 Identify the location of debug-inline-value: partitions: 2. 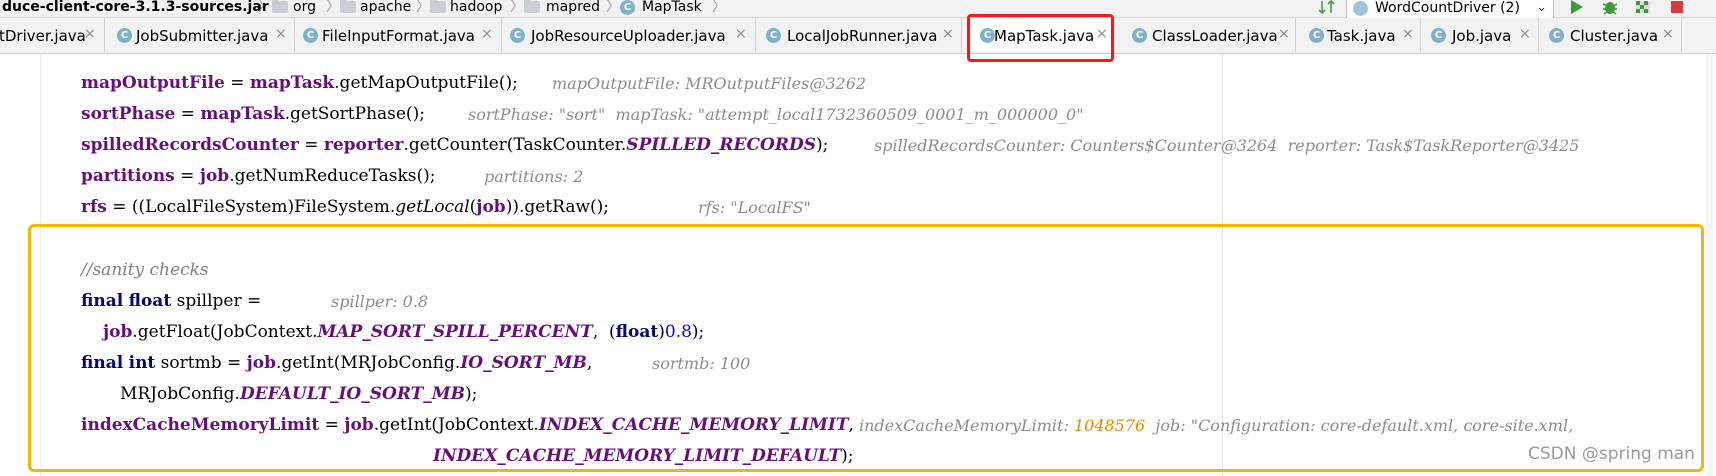
(534, 176).